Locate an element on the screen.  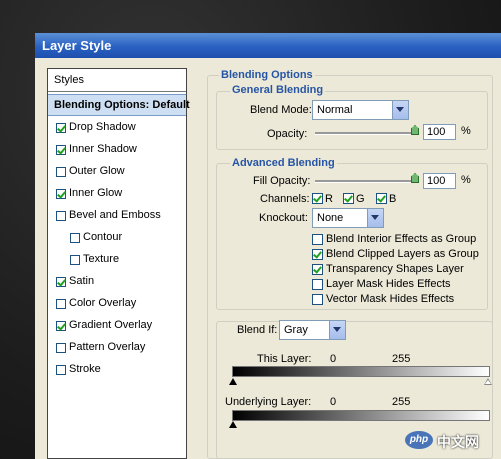
inner-glow-checkbox is located at coordinates (61, 194).